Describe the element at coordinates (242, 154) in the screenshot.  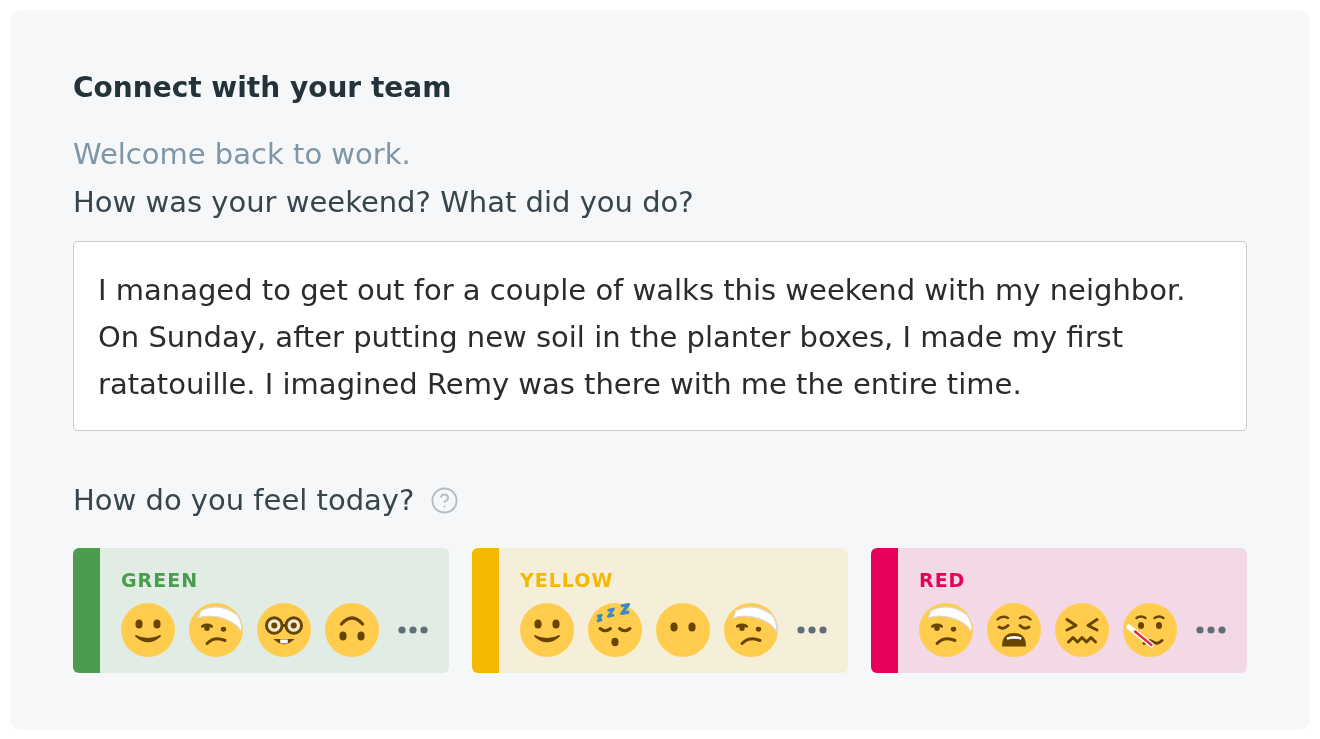
I see `intro-text: Welcome back to work.` at that location.